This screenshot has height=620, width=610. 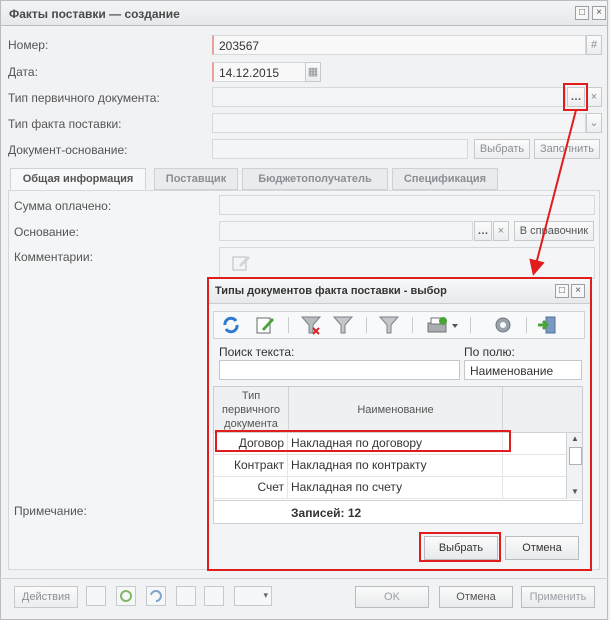 I want to click on dialog-toolbar, so click(x=399, y=325).